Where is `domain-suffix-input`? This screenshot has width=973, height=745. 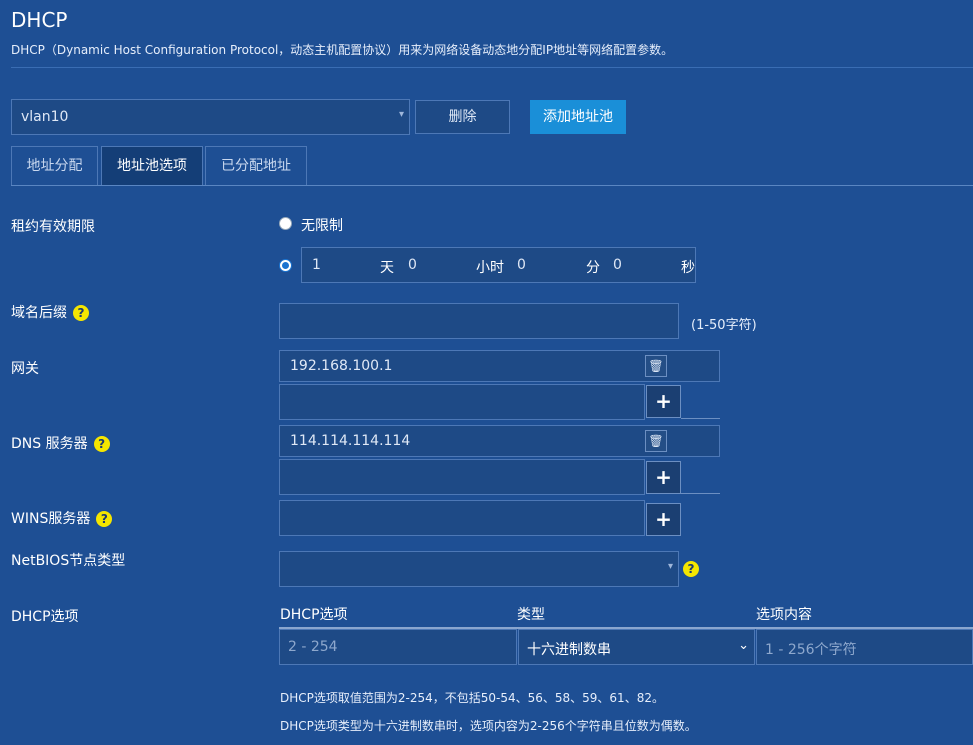 domain-suffix-input is located at coordinates (479, 321).